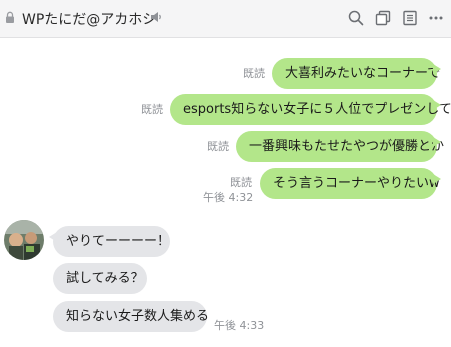 This screenshot has width=451, height=347. I want to click on chat-header: WPたにだ@アカホシ, so click(225, 19).